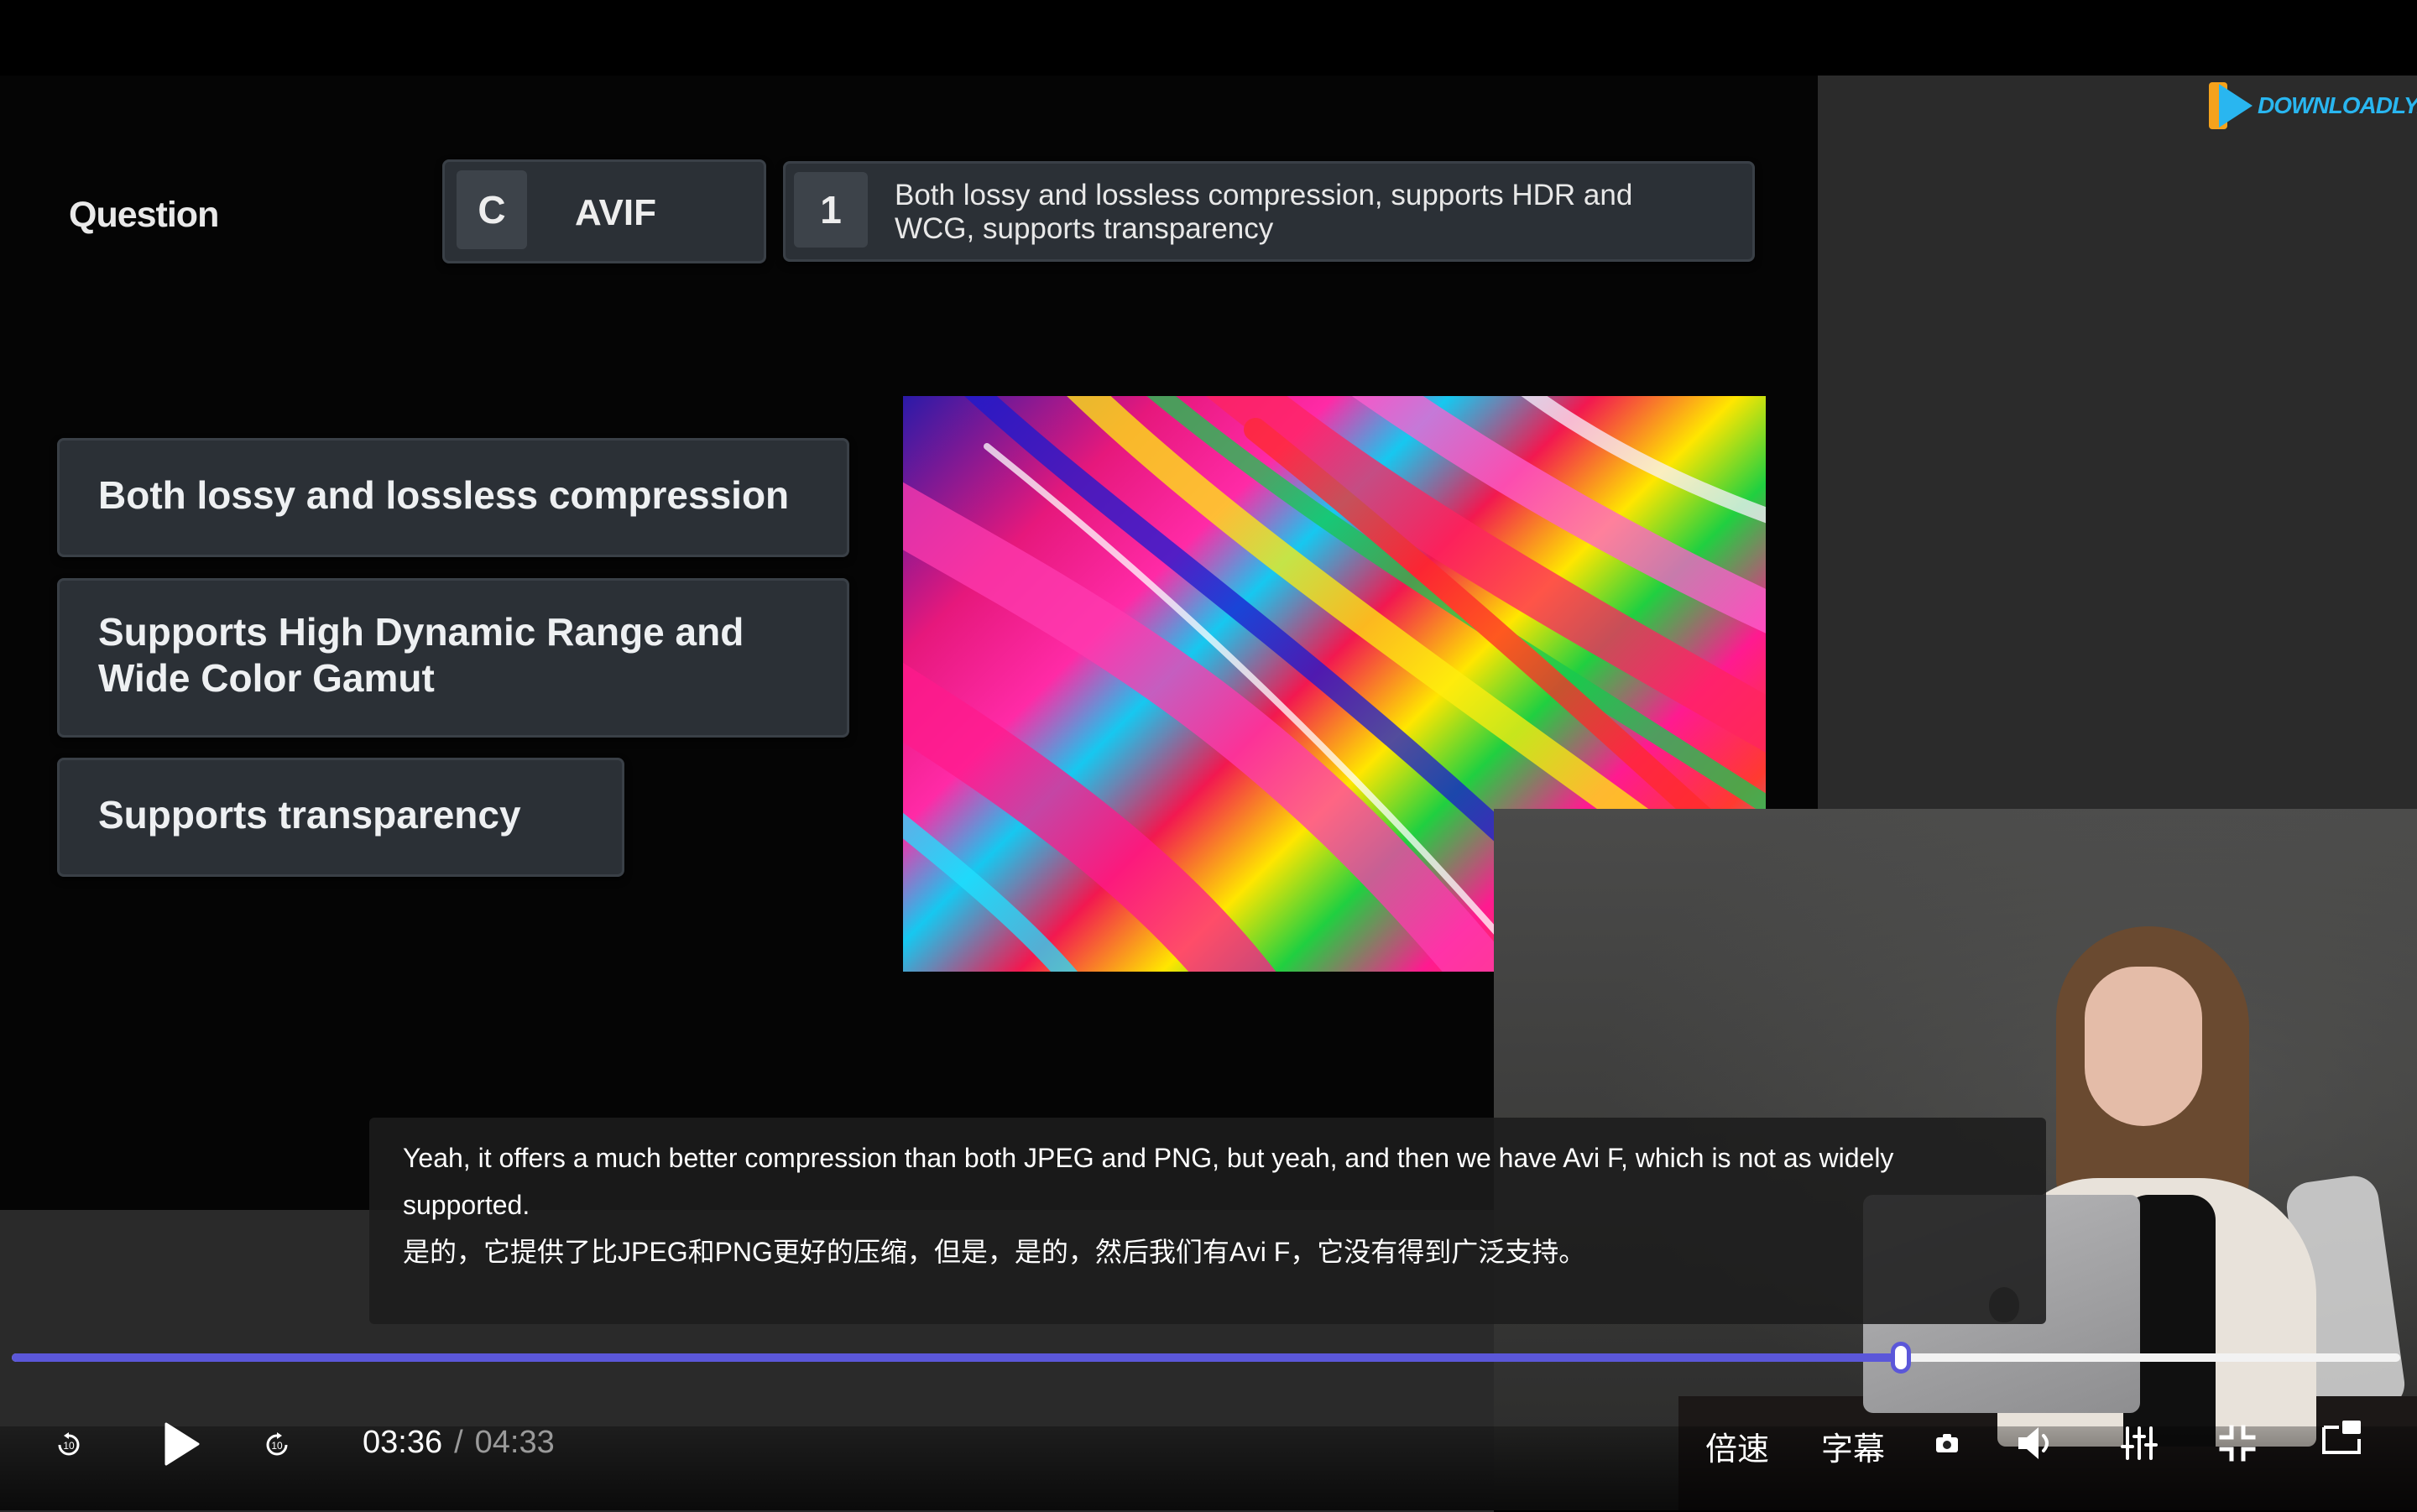 The height and width of the screenshot is (1512, 2417). I want to click on subtitle-en-line2: supported., so click(466, 1205).